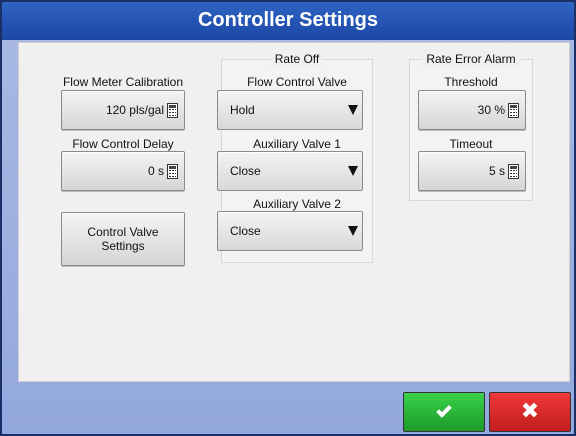 The image size is (576, 436). I want to click on cancel-button: ✖, so click(530, 412).